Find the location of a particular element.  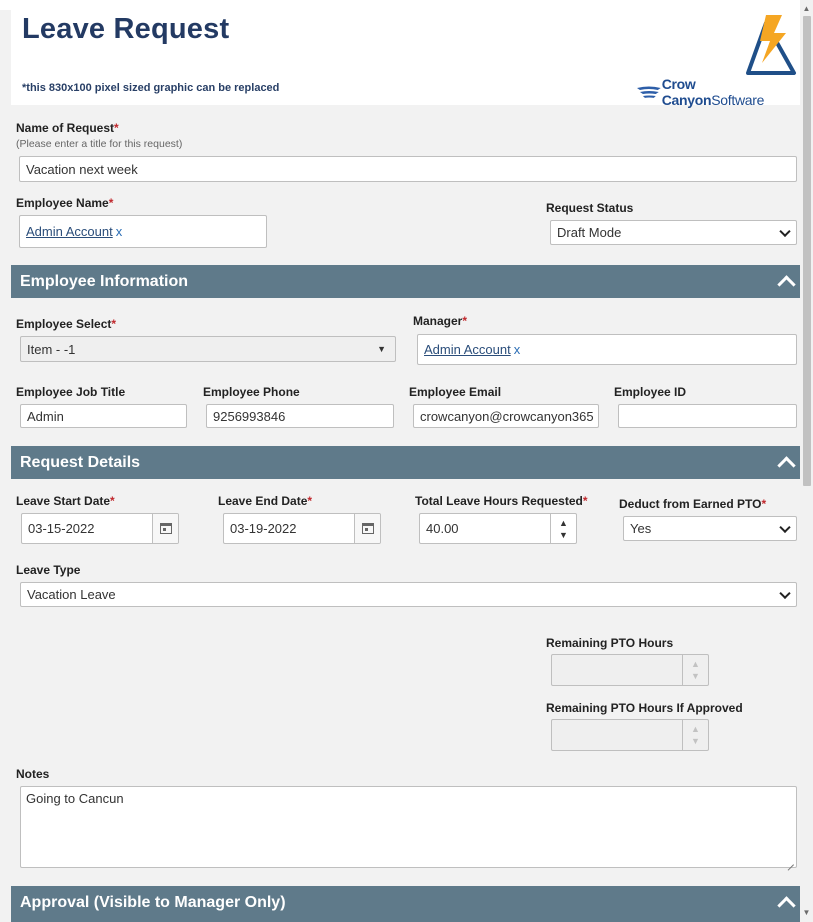

scrollbar-thumb is located at coordinates (807, 251).